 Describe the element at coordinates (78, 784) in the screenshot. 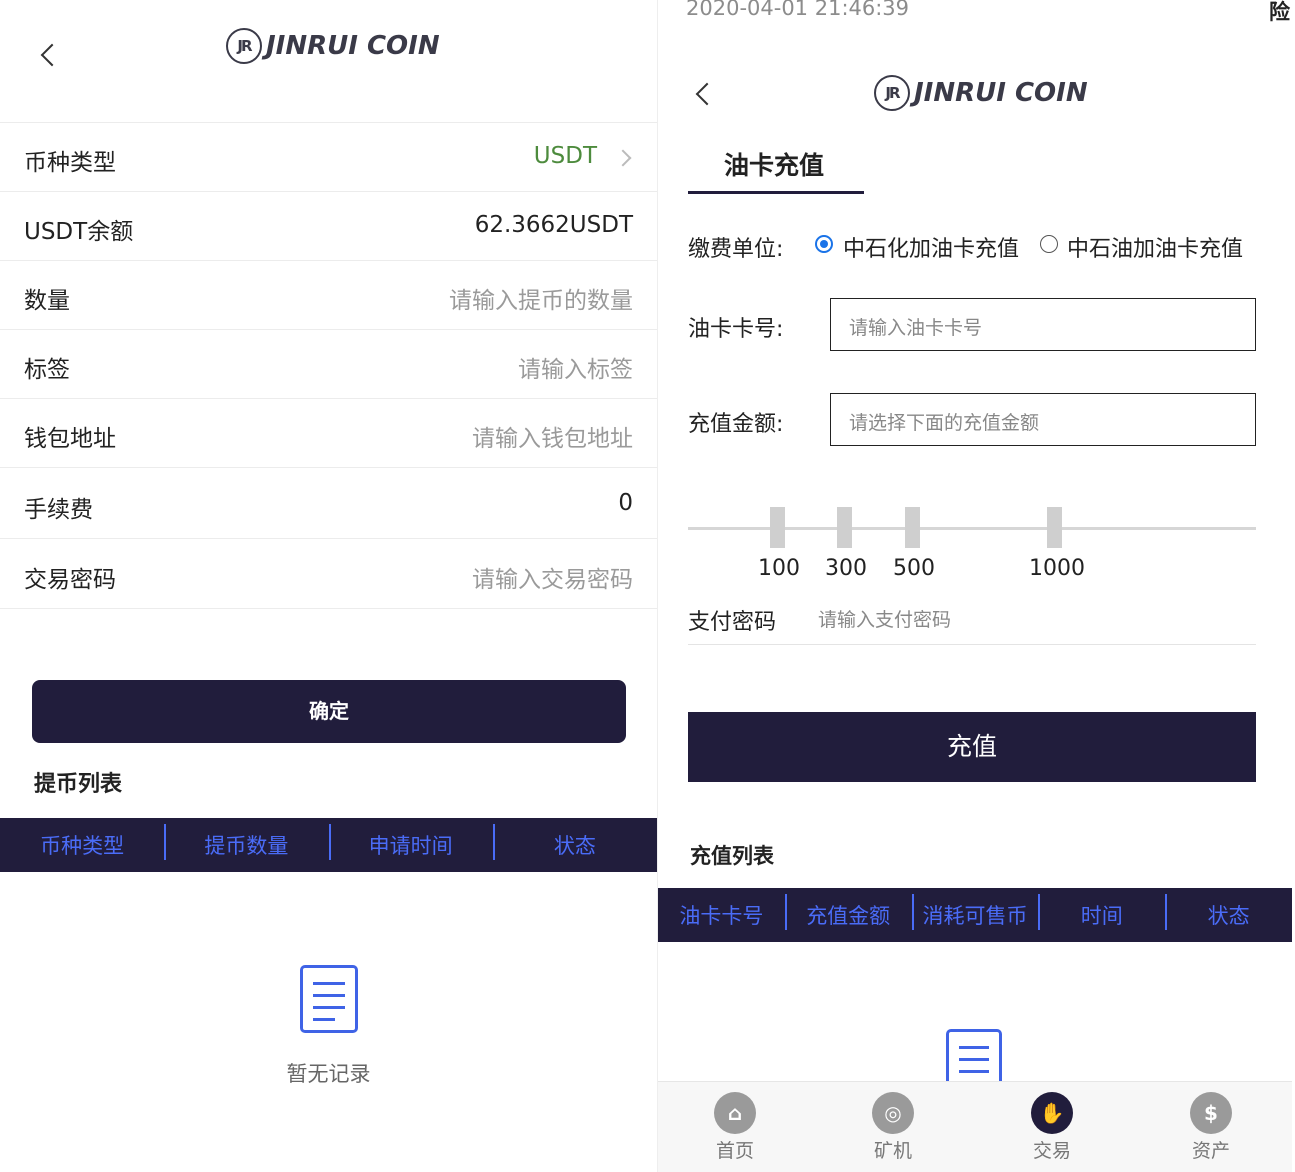

I see `withdraw-list-title: 提币列表` at that location.